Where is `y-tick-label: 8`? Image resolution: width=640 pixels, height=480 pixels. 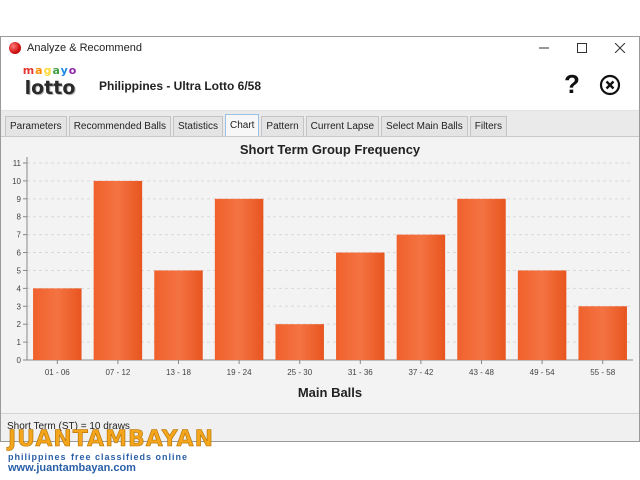
y-tick-label: 8 is located at coordinates (19, 217).